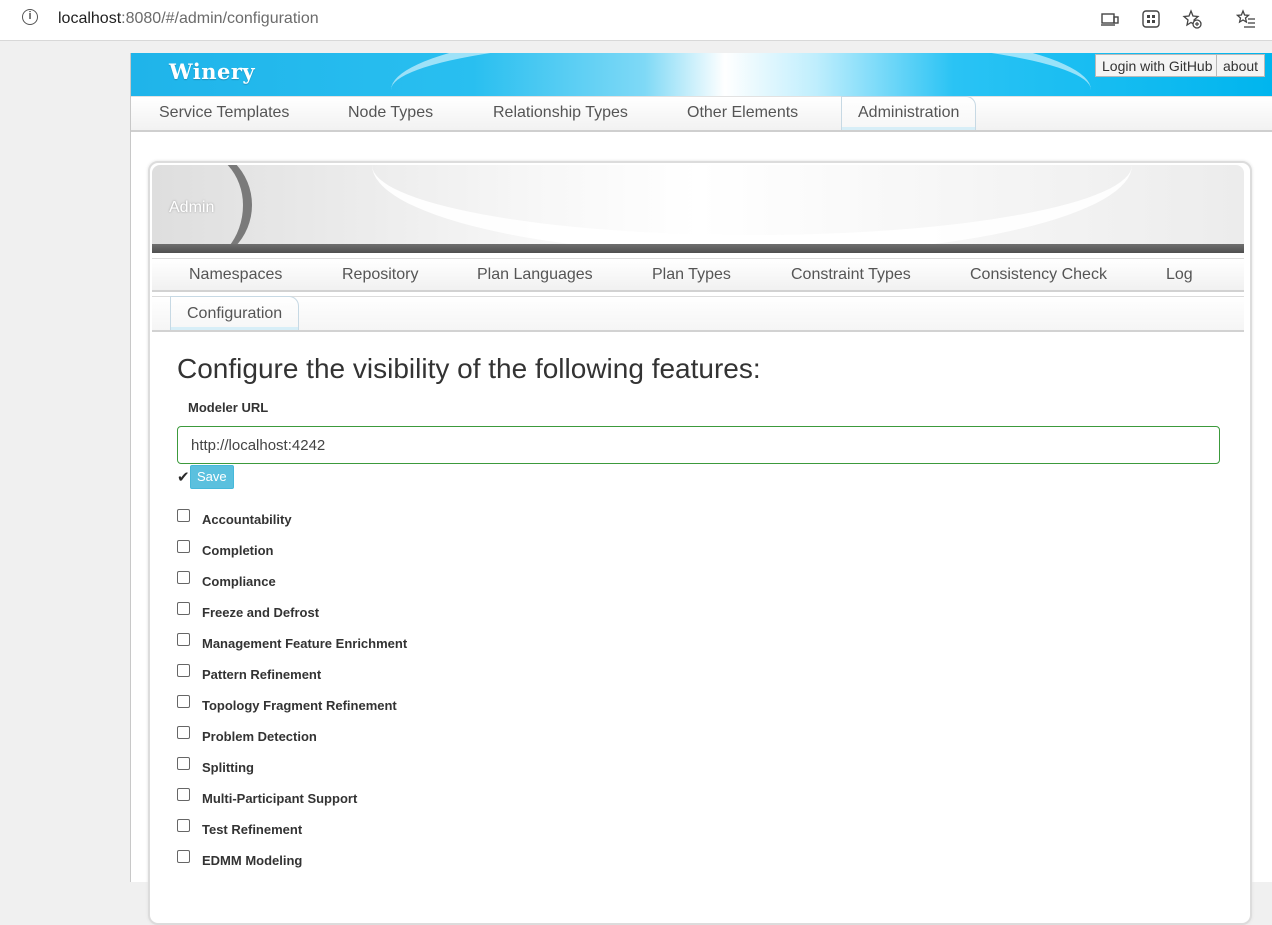 The image size is (1272, 925). I want to click on tab-constraint-types: Constraint Types, so click(851, 275).